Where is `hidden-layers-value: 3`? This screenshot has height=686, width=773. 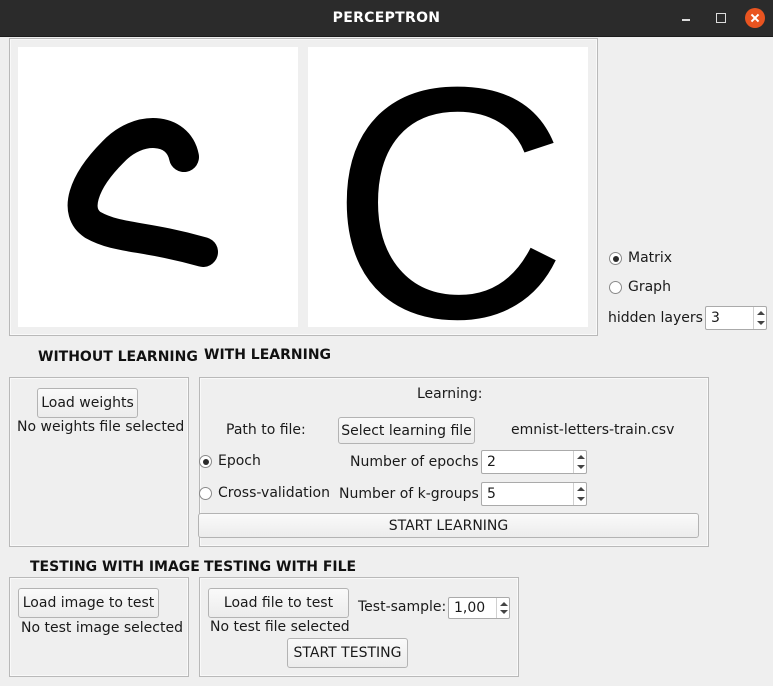
hidden-layers-value: 3 is located at coordinates (715, 318).